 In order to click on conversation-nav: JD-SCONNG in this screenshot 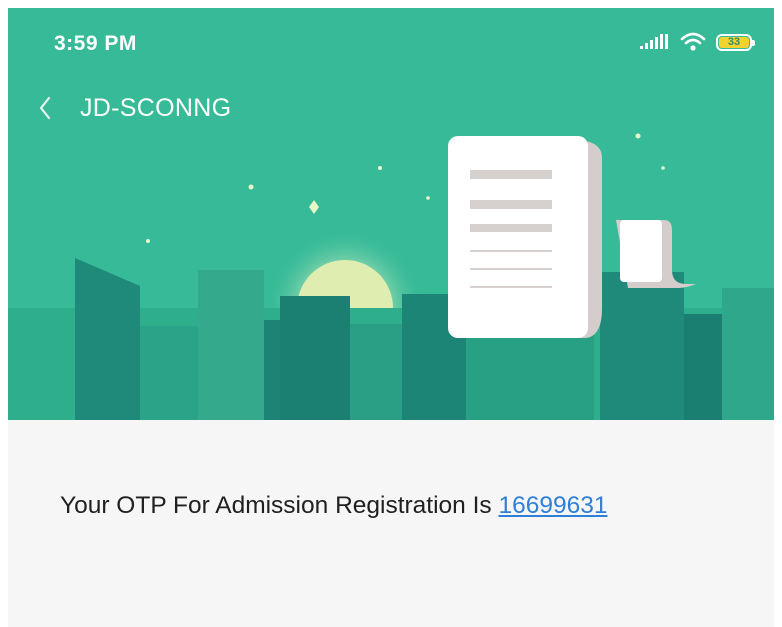, I will do `click(134, 108)`.